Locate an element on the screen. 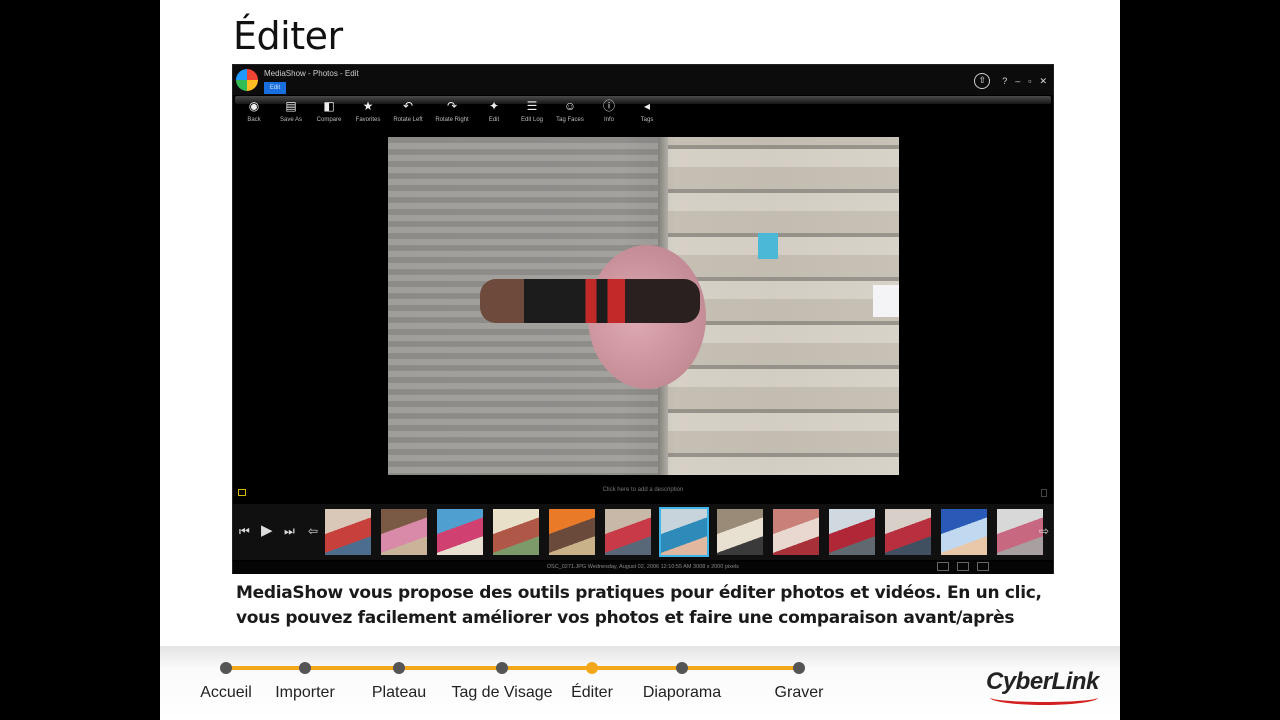  trash-icon is located at coordinates (1044, 493).